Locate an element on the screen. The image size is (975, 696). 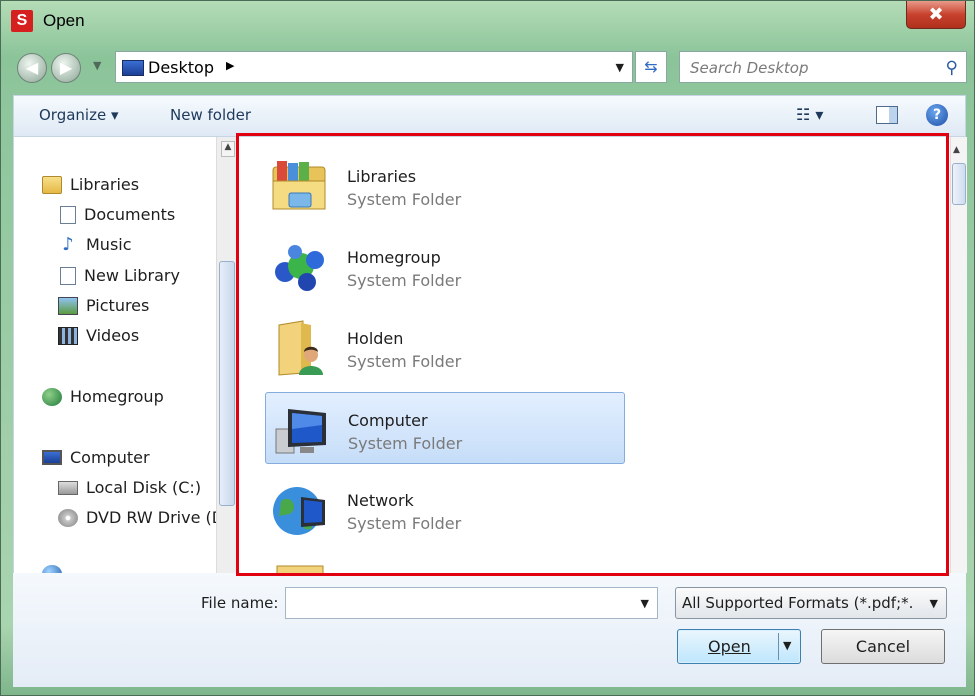
computer-icon is located at coordinates (52, 457).